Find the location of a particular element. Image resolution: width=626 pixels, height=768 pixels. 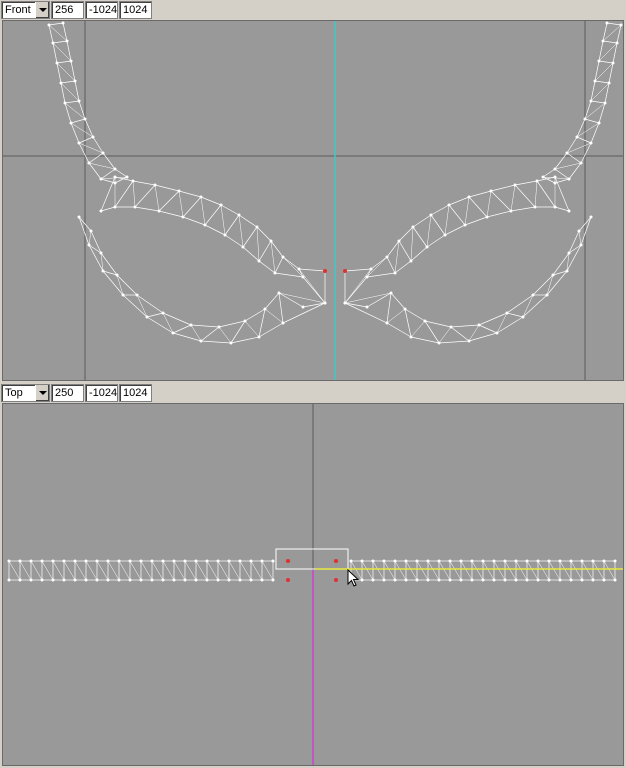

top-grid-size-field: 250 is located at coordinates (67, 393).